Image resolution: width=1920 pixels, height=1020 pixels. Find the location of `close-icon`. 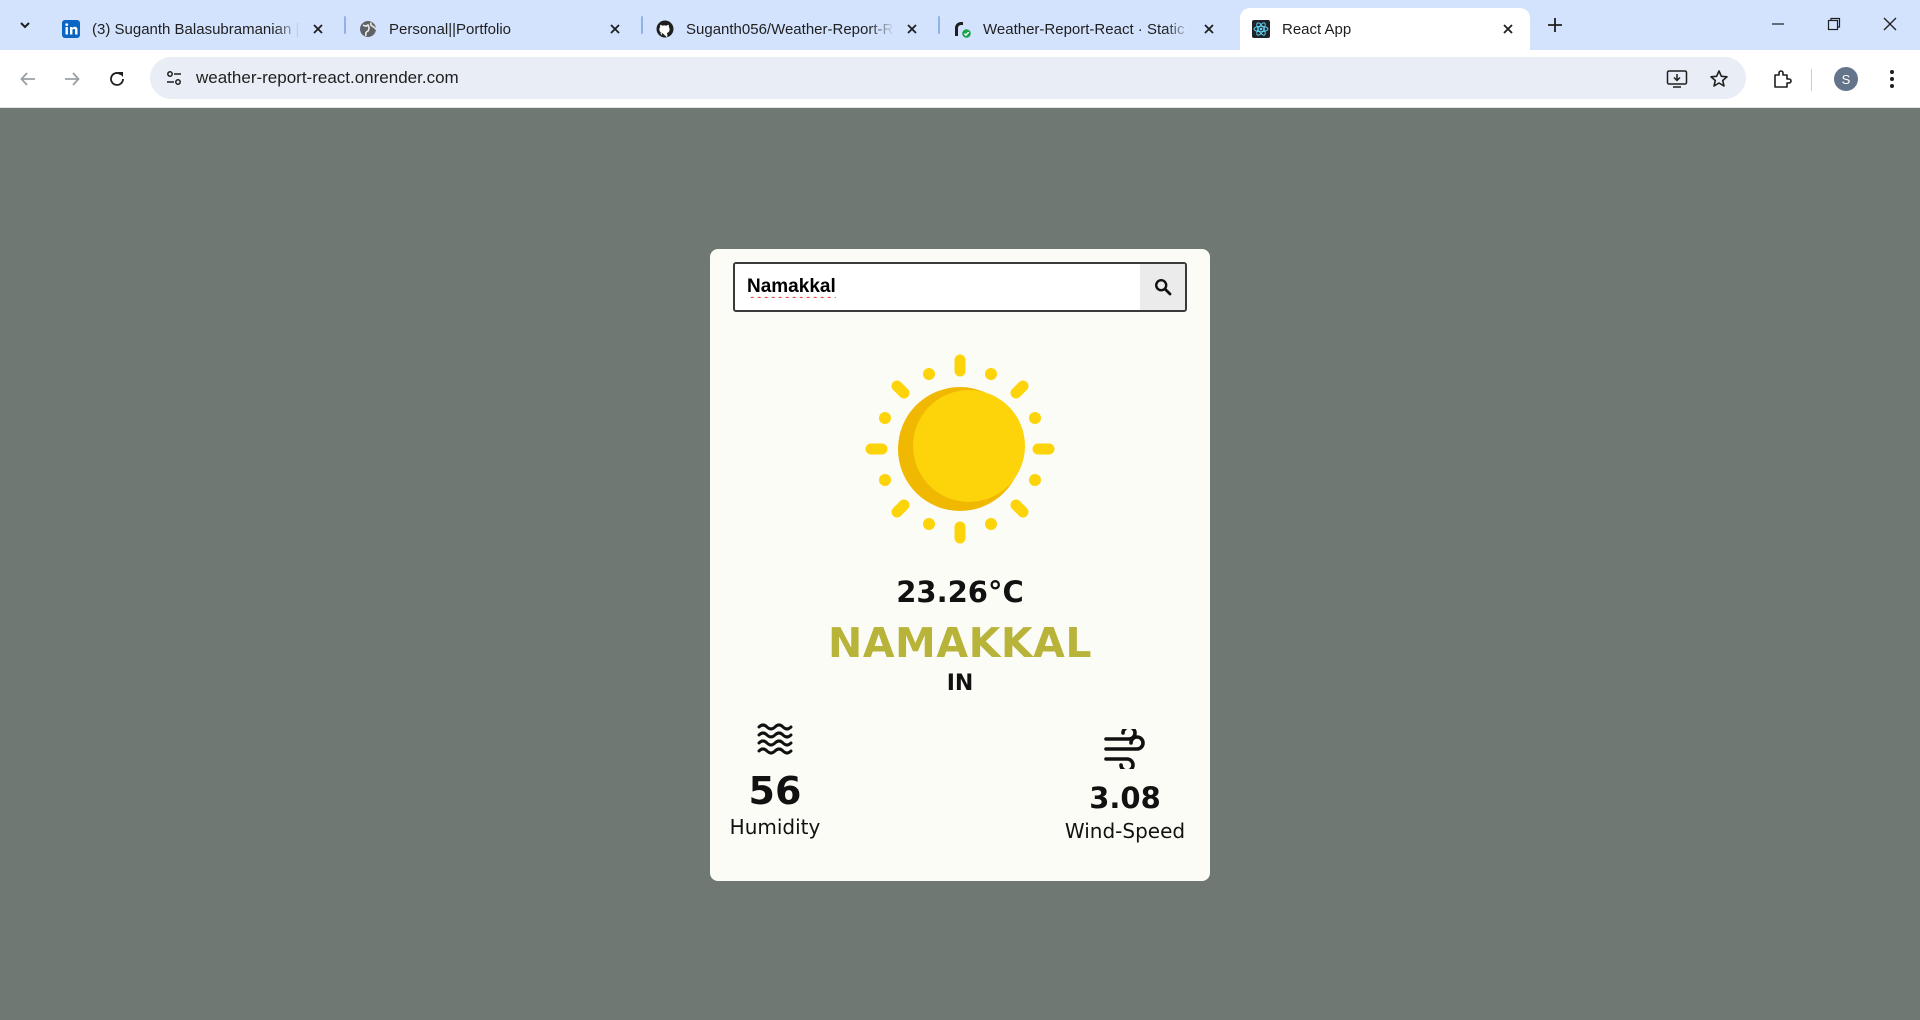

close-icon is located at coordinates (1890, 24).